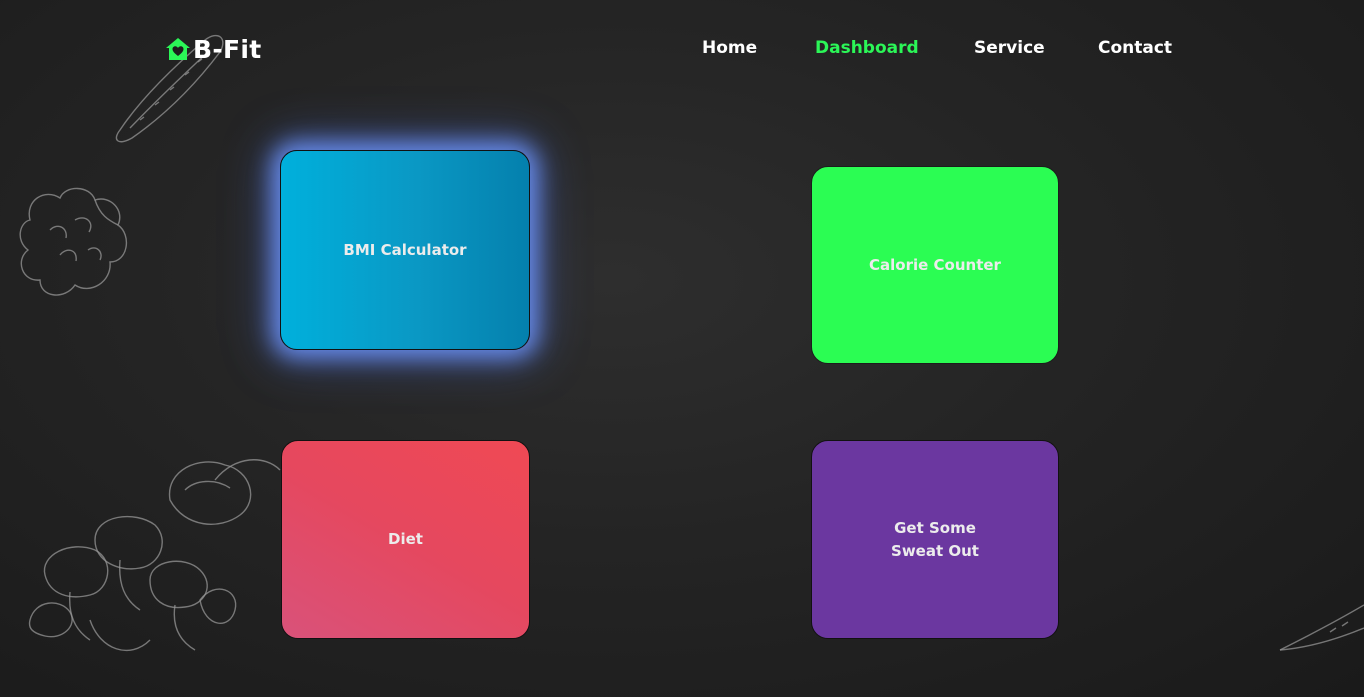  What do you see at coordinates (935, 550) in the screenshot?
I see `sweat-out-label-line2: Sweat Out` at bounding box center [935, 550].